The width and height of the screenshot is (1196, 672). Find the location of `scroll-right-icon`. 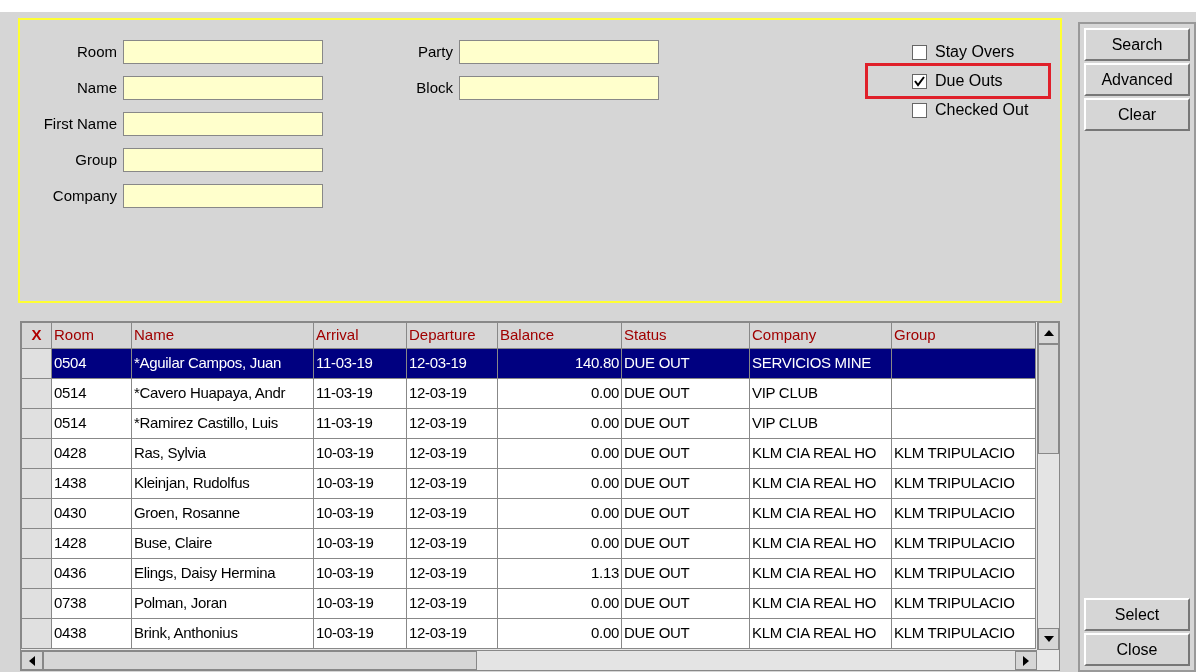

scroll-right-icon is located at coordinates (1026, 660).